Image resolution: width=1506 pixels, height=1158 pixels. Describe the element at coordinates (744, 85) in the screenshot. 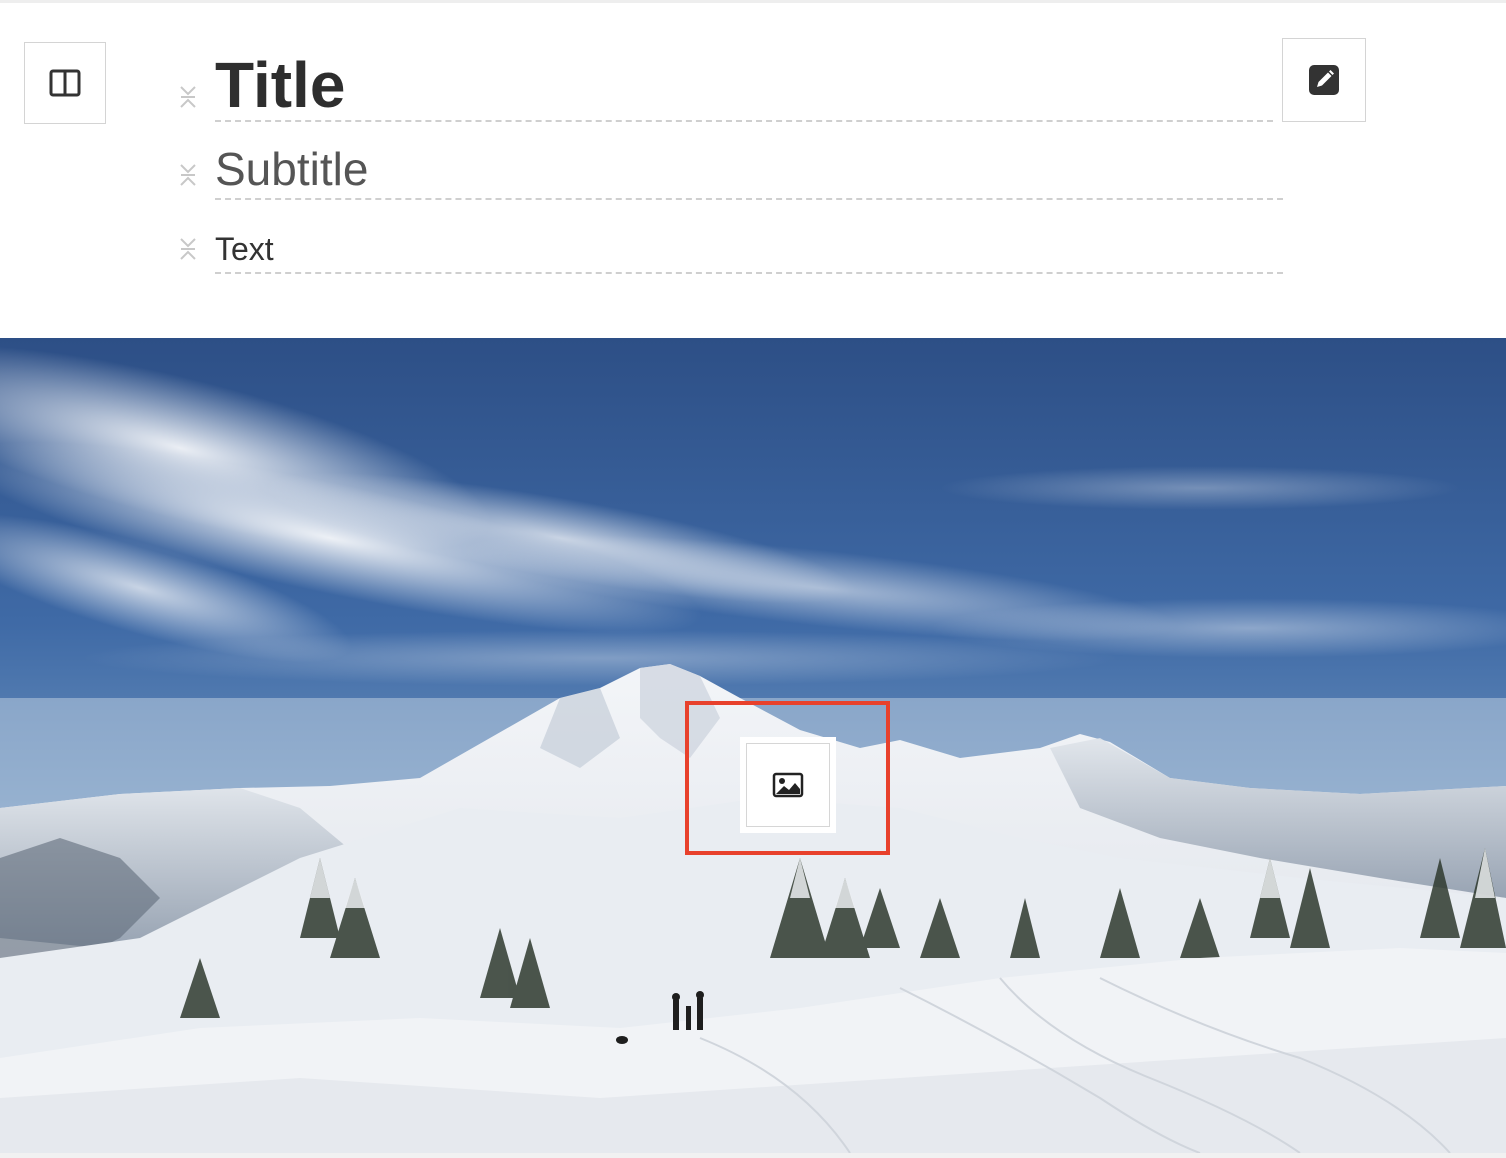

I see `title-block: Title` at that location.